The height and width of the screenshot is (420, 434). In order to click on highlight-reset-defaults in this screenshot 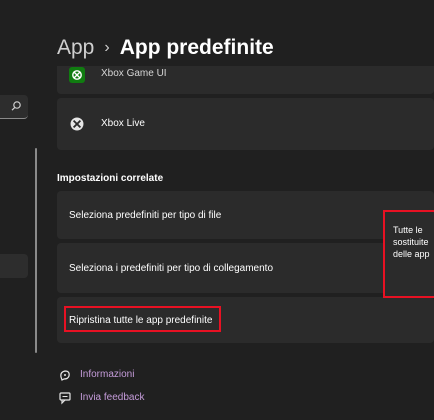, I will do `click(142, 319)`.